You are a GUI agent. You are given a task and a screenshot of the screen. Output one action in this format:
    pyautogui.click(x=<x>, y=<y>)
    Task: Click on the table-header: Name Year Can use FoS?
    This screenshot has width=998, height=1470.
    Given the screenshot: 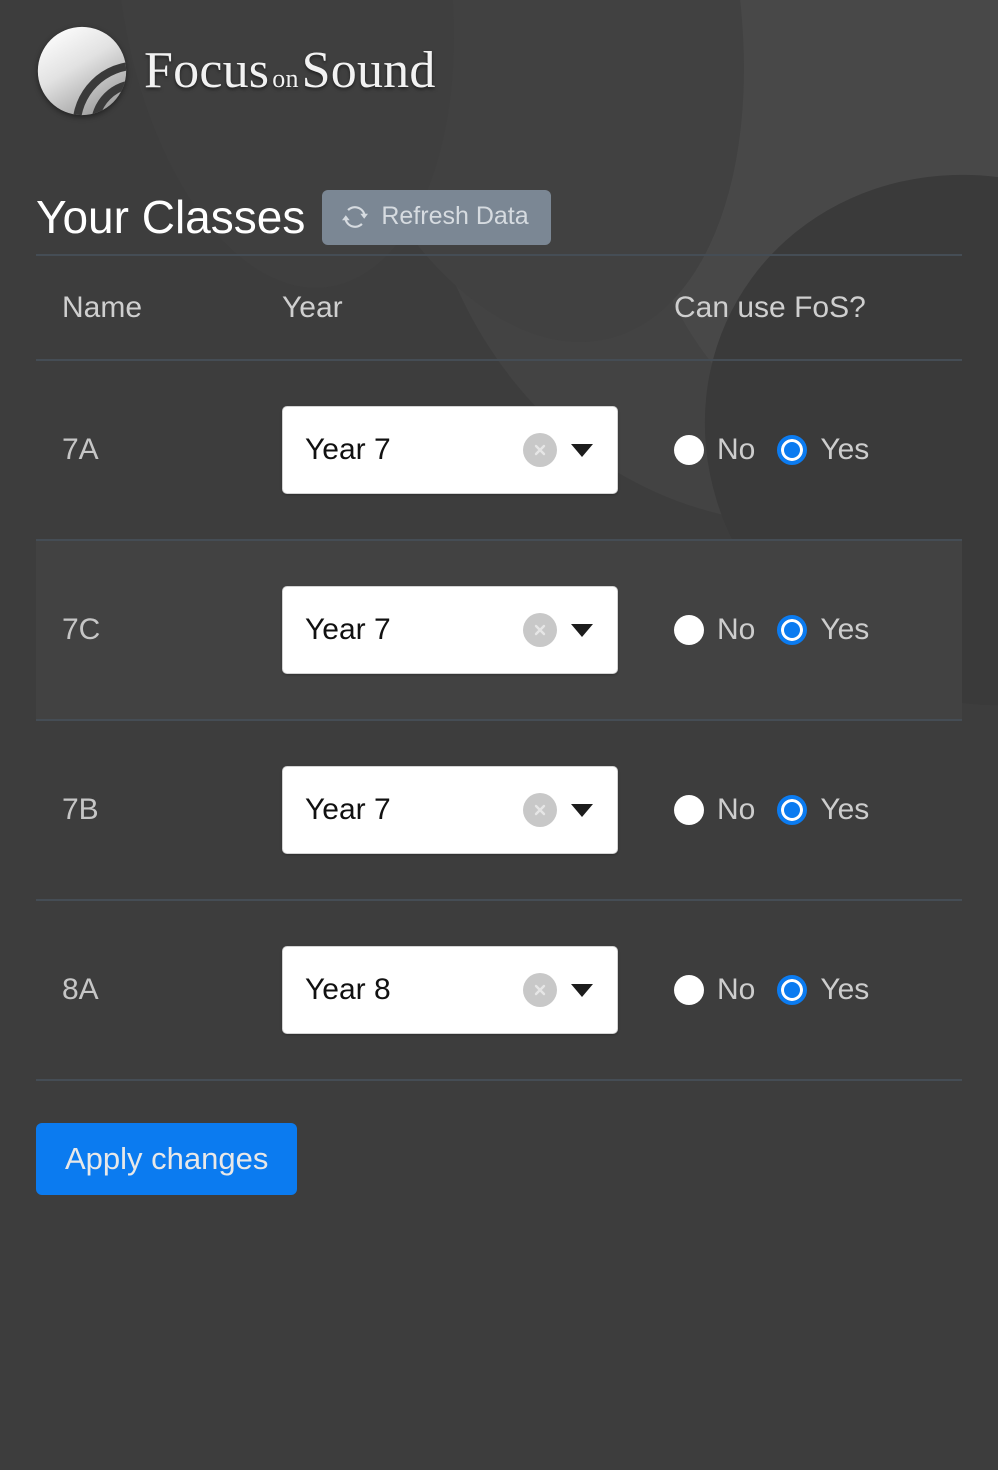 What is the action you would take?
    pyautogui.click(x=499, y=307)
    